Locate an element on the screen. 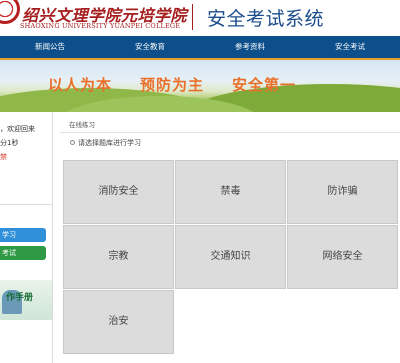 The image size is (400, 363). school-seal-logo is located at coordinates (10, 12).